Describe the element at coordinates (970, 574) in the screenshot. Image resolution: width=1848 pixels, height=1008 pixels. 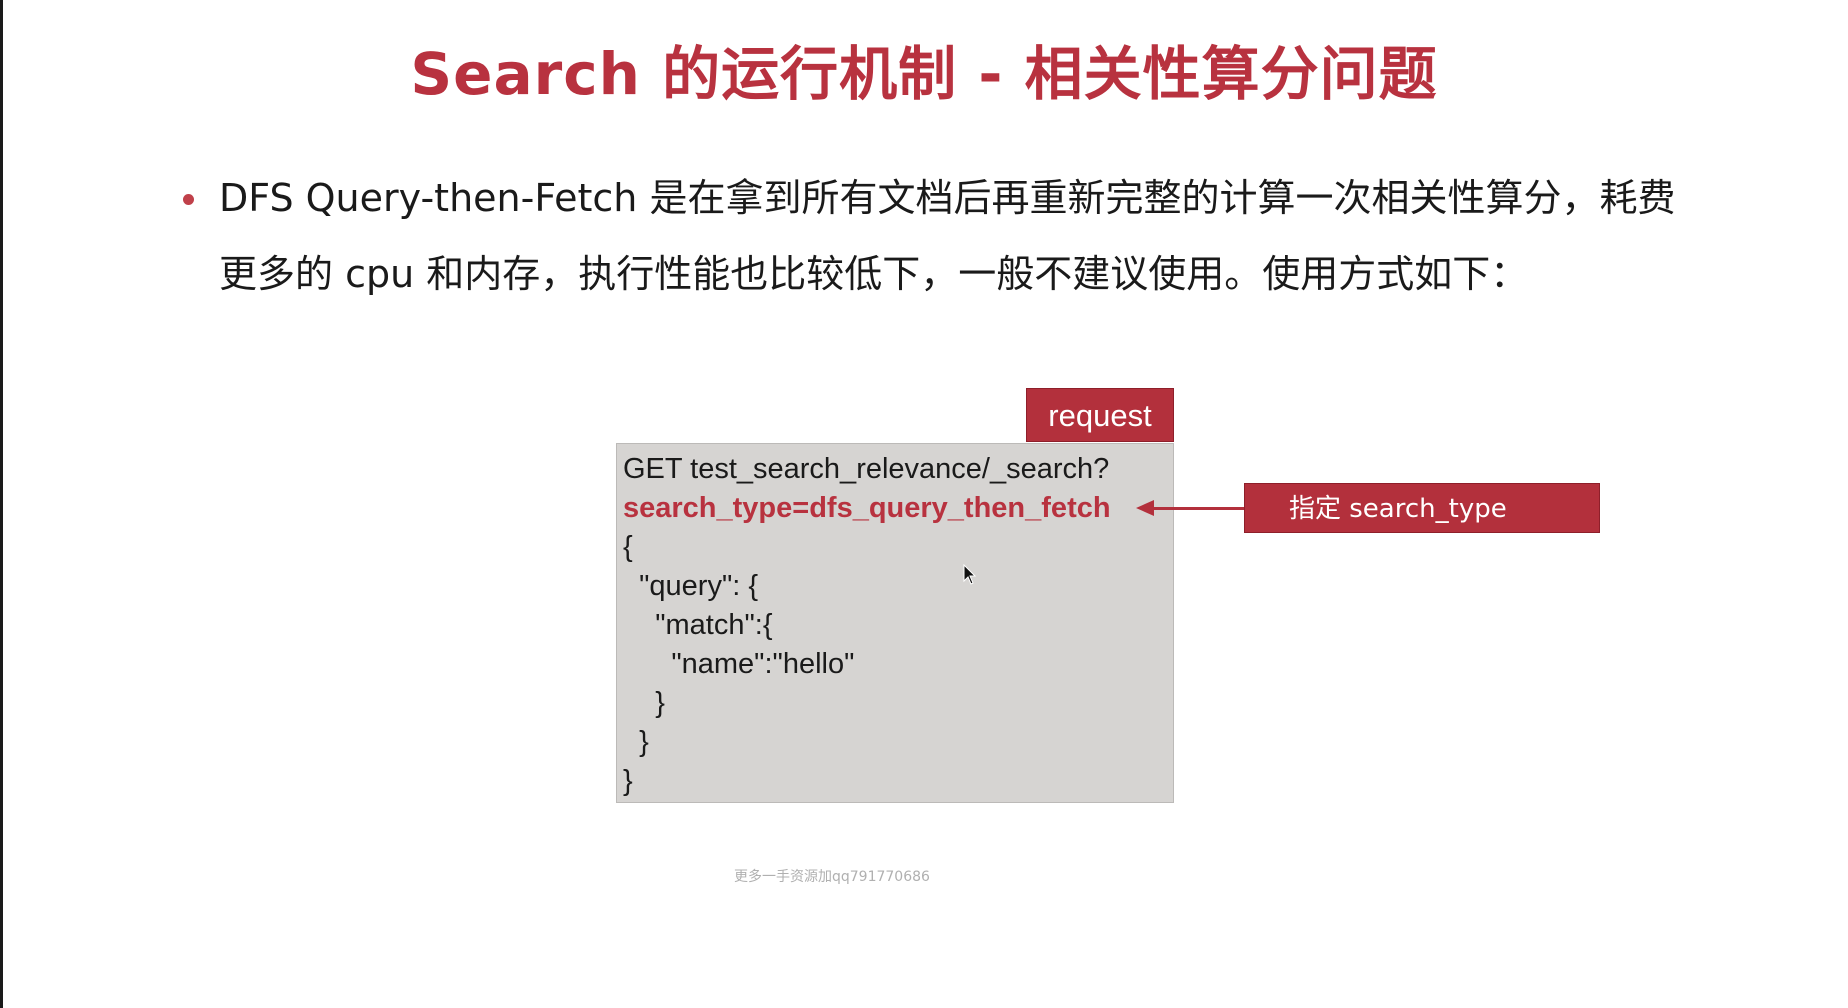
I see `mouse-pointer-icon` at that location.